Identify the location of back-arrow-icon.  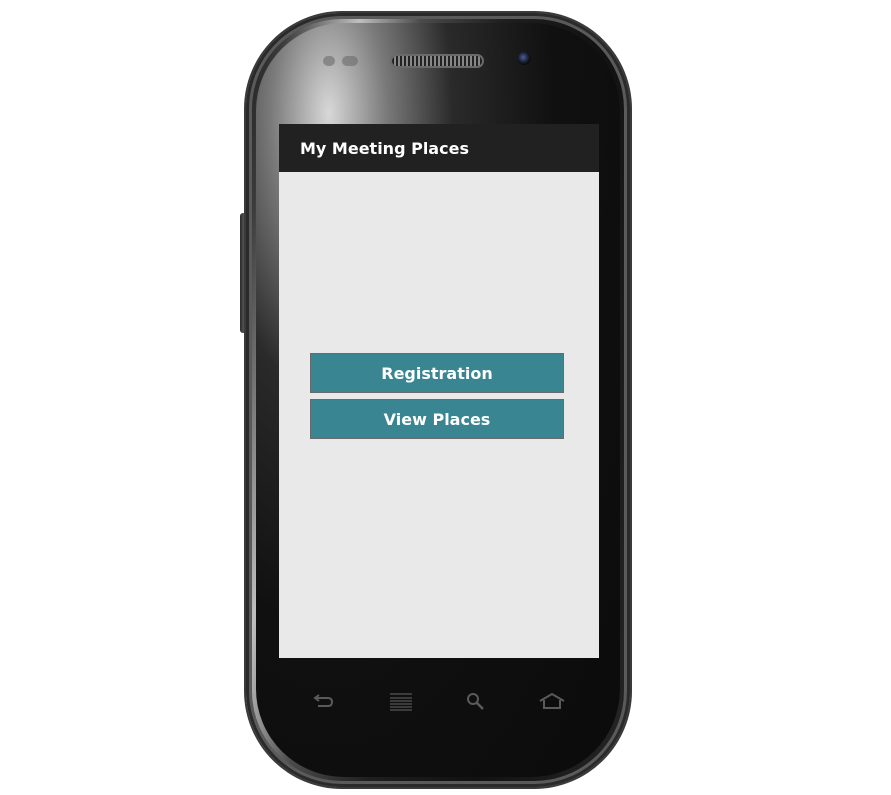
(323, 700).